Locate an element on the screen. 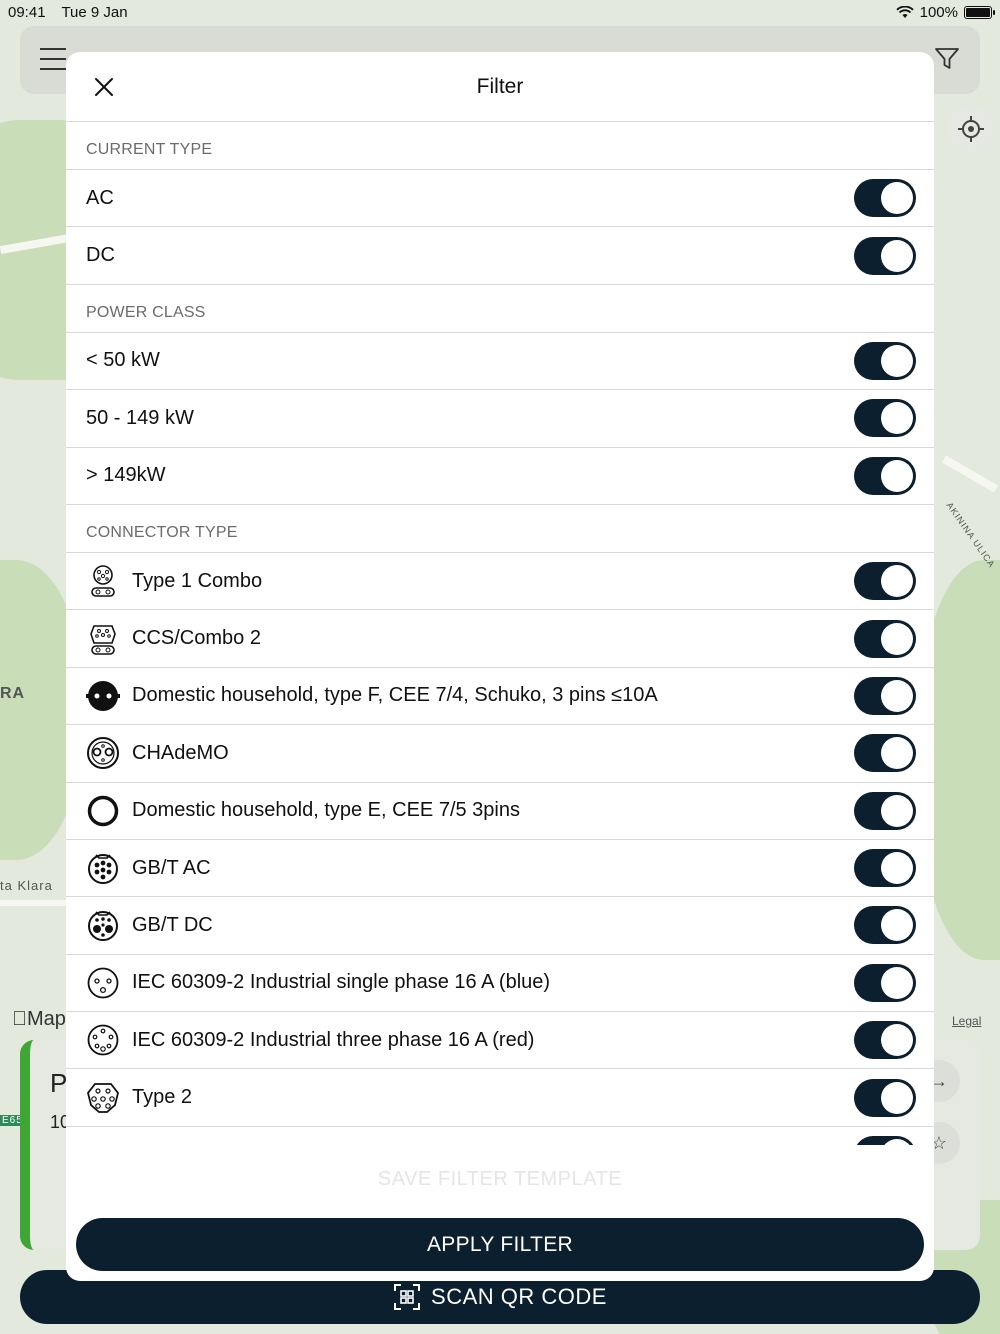 The width and height of the screenshot is (1000, 1334). crosshair-icon is located at coordinates (971, 129).